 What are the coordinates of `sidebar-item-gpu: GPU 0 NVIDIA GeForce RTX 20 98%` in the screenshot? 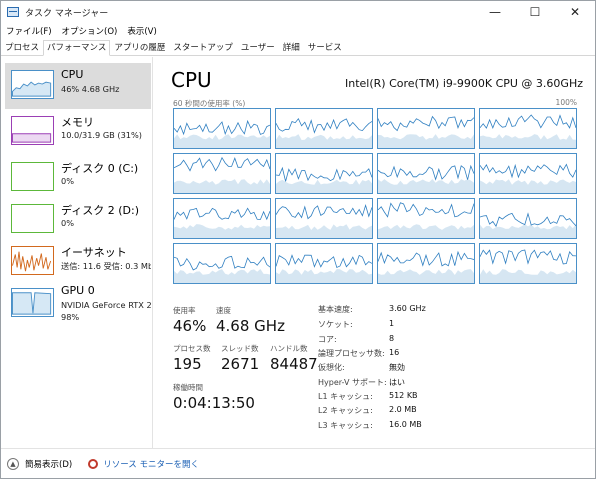 It's located at (78, 307).